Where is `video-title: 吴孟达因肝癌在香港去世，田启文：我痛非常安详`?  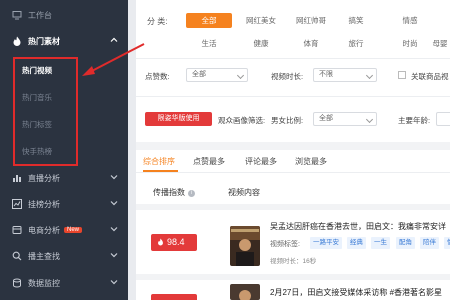 video-title: 吴孟达因肝癌在香港去世，田启文：我痛非常安详 is located at coordinates (358, 226).